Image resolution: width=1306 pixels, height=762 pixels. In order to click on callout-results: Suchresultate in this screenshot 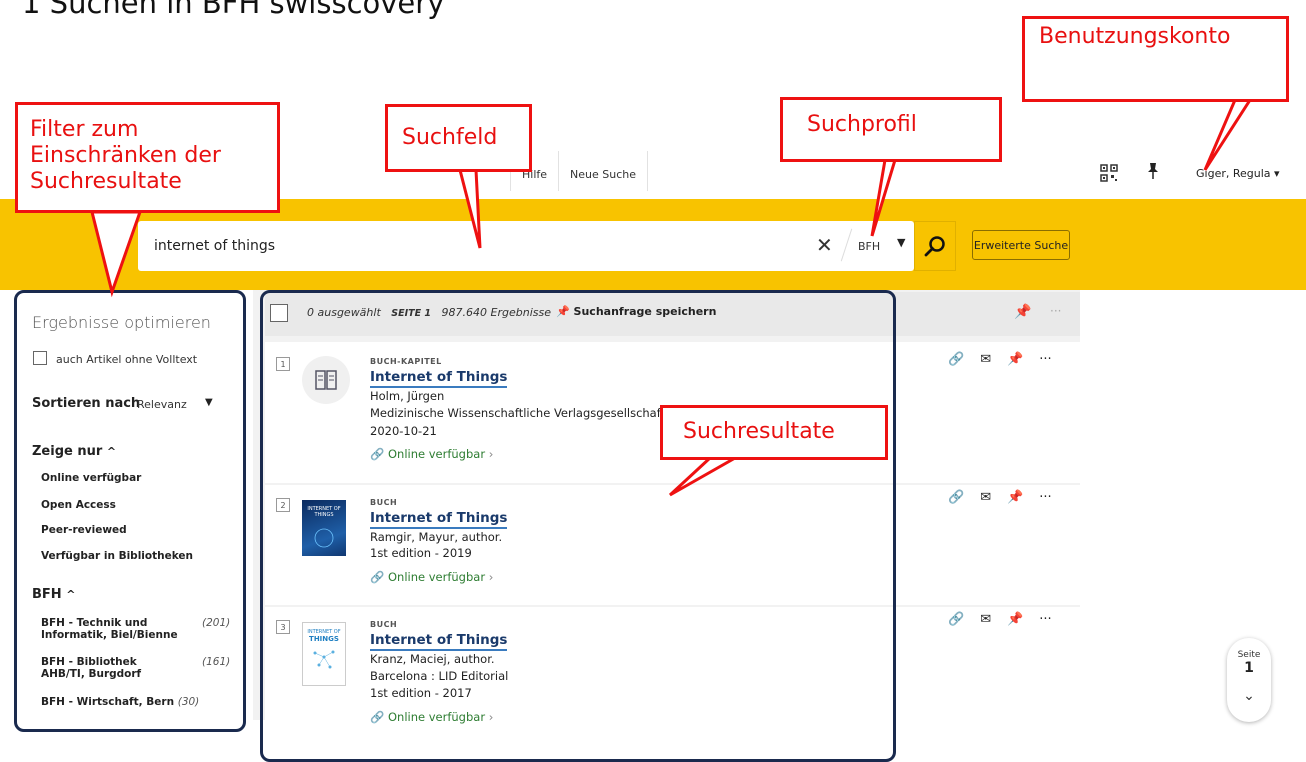, I will do `click(774, 432)`.